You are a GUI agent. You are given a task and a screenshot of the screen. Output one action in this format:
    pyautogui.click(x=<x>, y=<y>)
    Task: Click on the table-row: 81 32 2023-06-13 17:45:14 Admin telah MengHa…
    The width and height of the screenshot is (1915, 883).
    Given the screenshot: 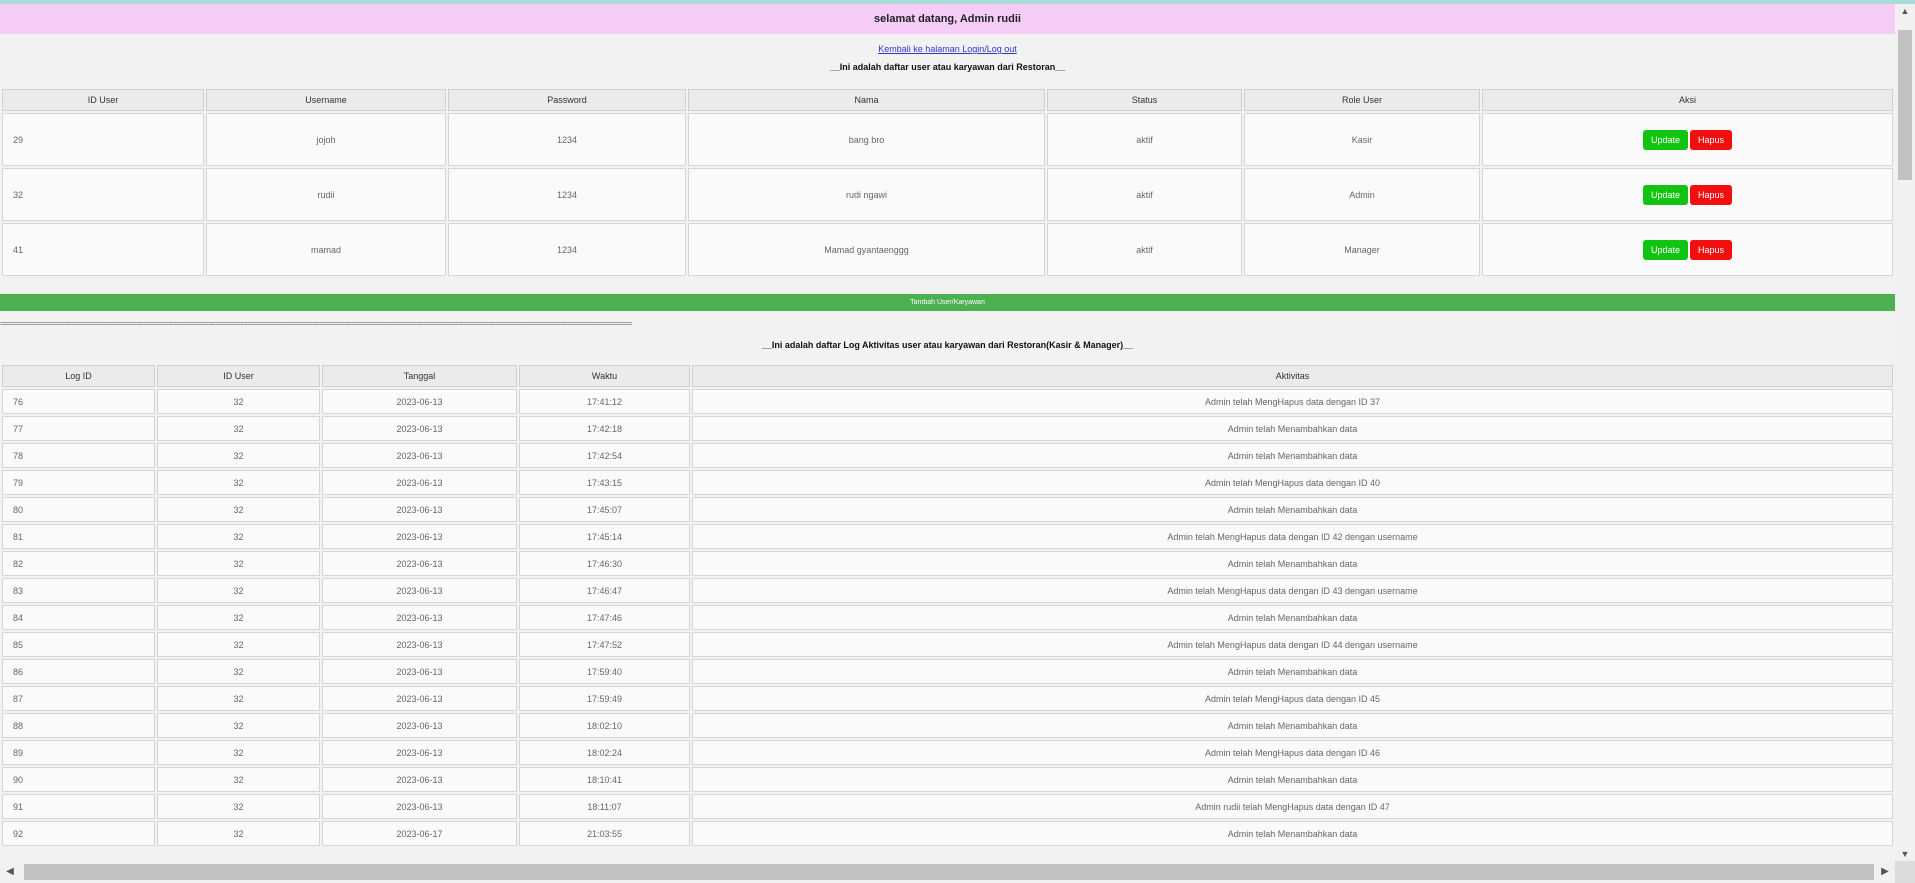 What is the action you would take?
    pyautogui.click(x=947, y=536)
    